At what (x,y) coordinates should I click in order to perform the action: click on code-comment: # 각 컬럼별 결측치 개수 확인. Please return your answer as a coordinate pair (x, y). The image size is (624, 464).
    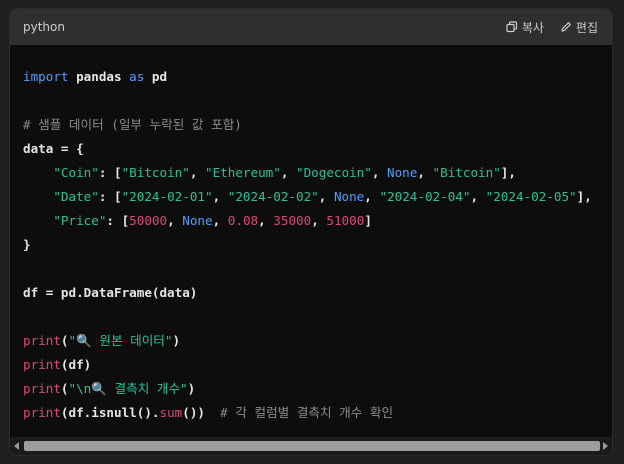
    Looking at the image, I should click on (299, 412).